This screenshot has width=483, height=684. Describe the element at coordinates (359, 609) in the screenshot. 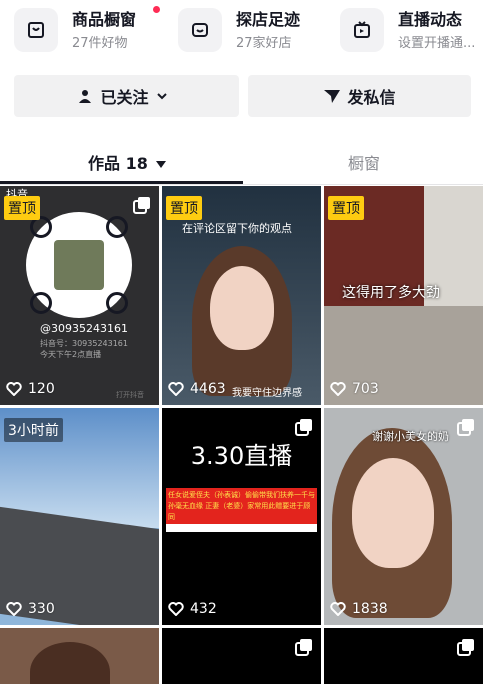

I see `like-count: 1838` at that location.